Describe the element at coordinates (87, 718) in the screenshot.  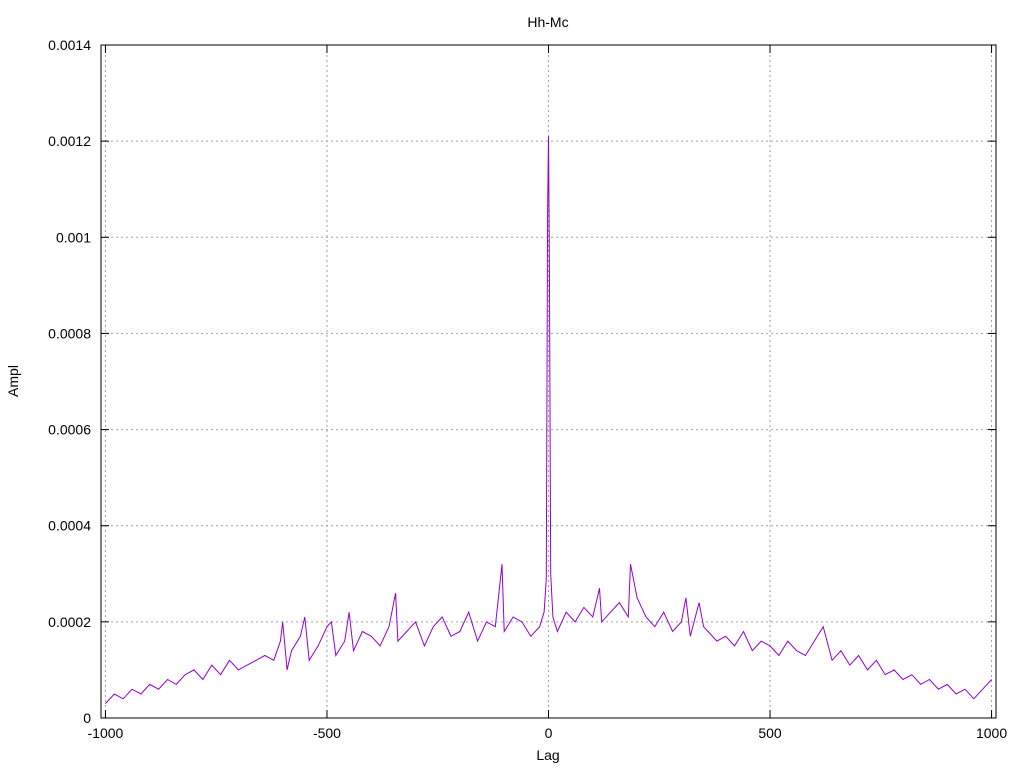
I see `y-tick-label: 0` at that location.